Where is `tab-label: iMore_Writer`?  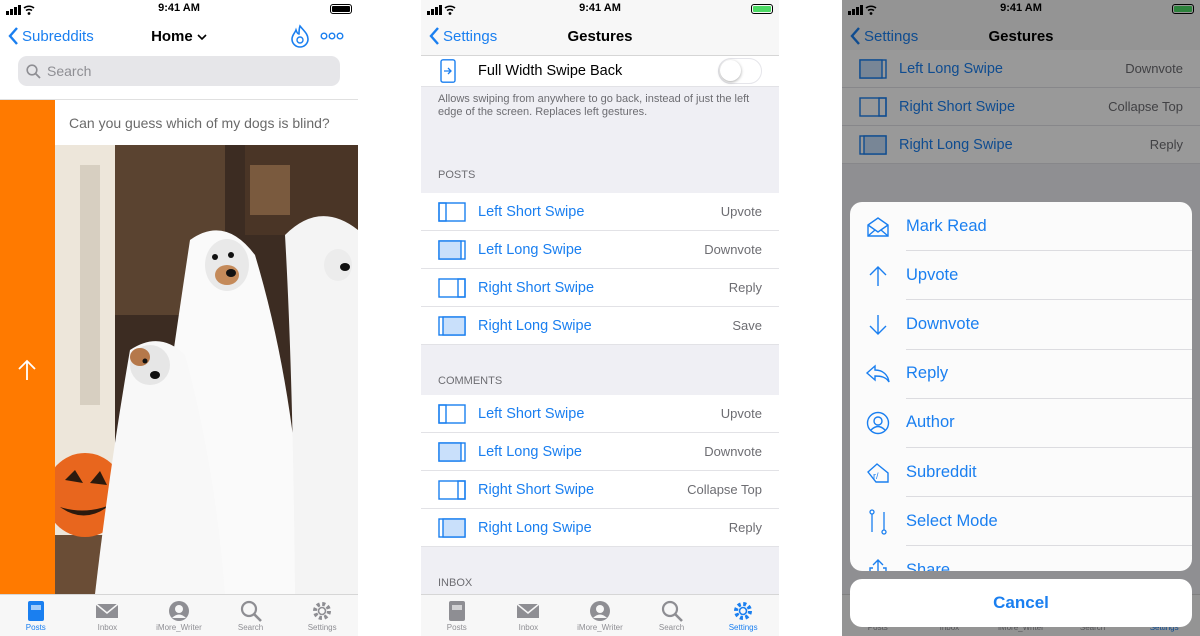 tab-label: iMore_Writer is located at coordinates (179, 627).